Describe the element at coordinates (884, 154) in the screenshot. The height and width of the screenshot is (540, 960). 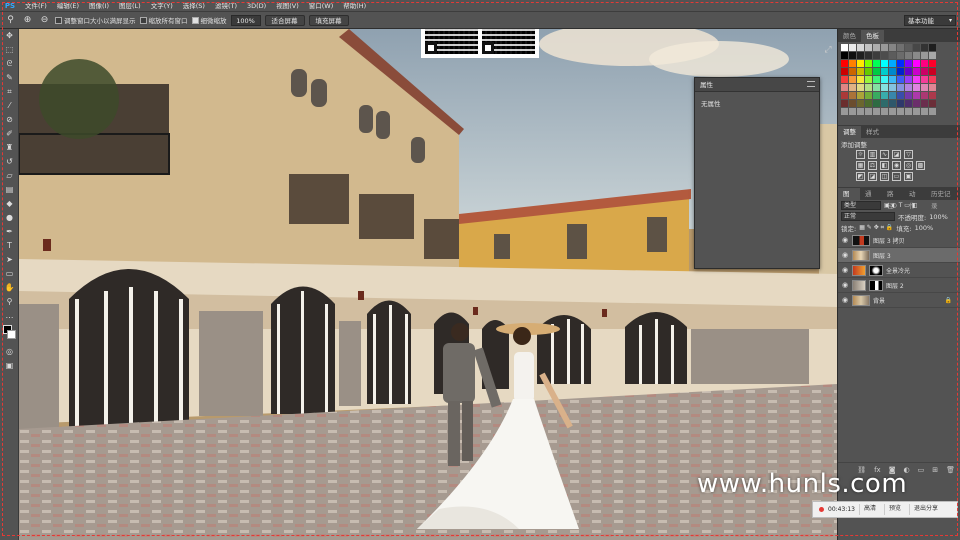
I see `curves-icon: ∿` at that location.